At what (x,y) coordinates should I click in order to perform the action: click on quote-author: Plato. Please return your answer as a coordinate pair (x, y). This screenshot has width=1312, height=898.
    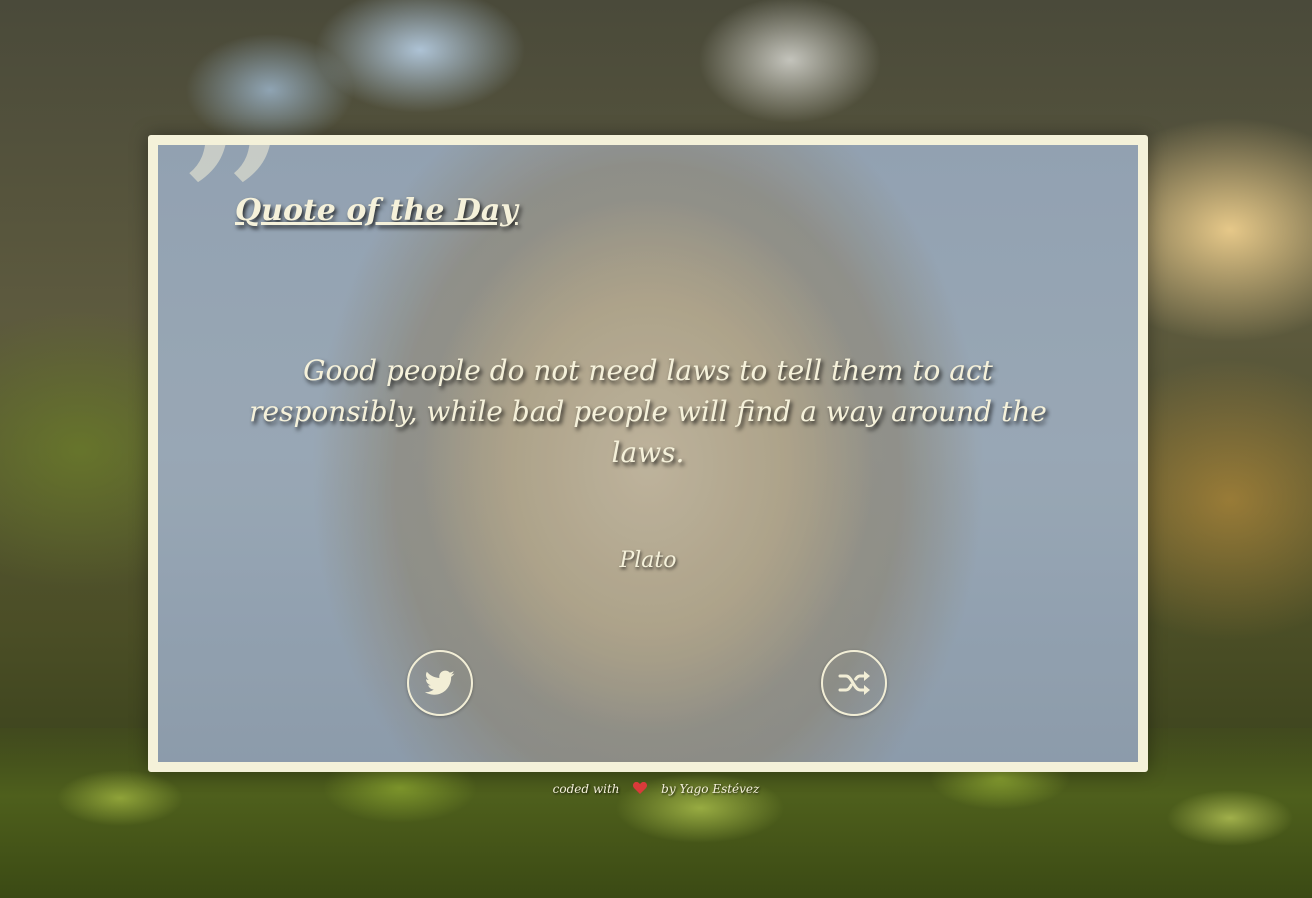
    Looking at the image, I should click on (648, 560).